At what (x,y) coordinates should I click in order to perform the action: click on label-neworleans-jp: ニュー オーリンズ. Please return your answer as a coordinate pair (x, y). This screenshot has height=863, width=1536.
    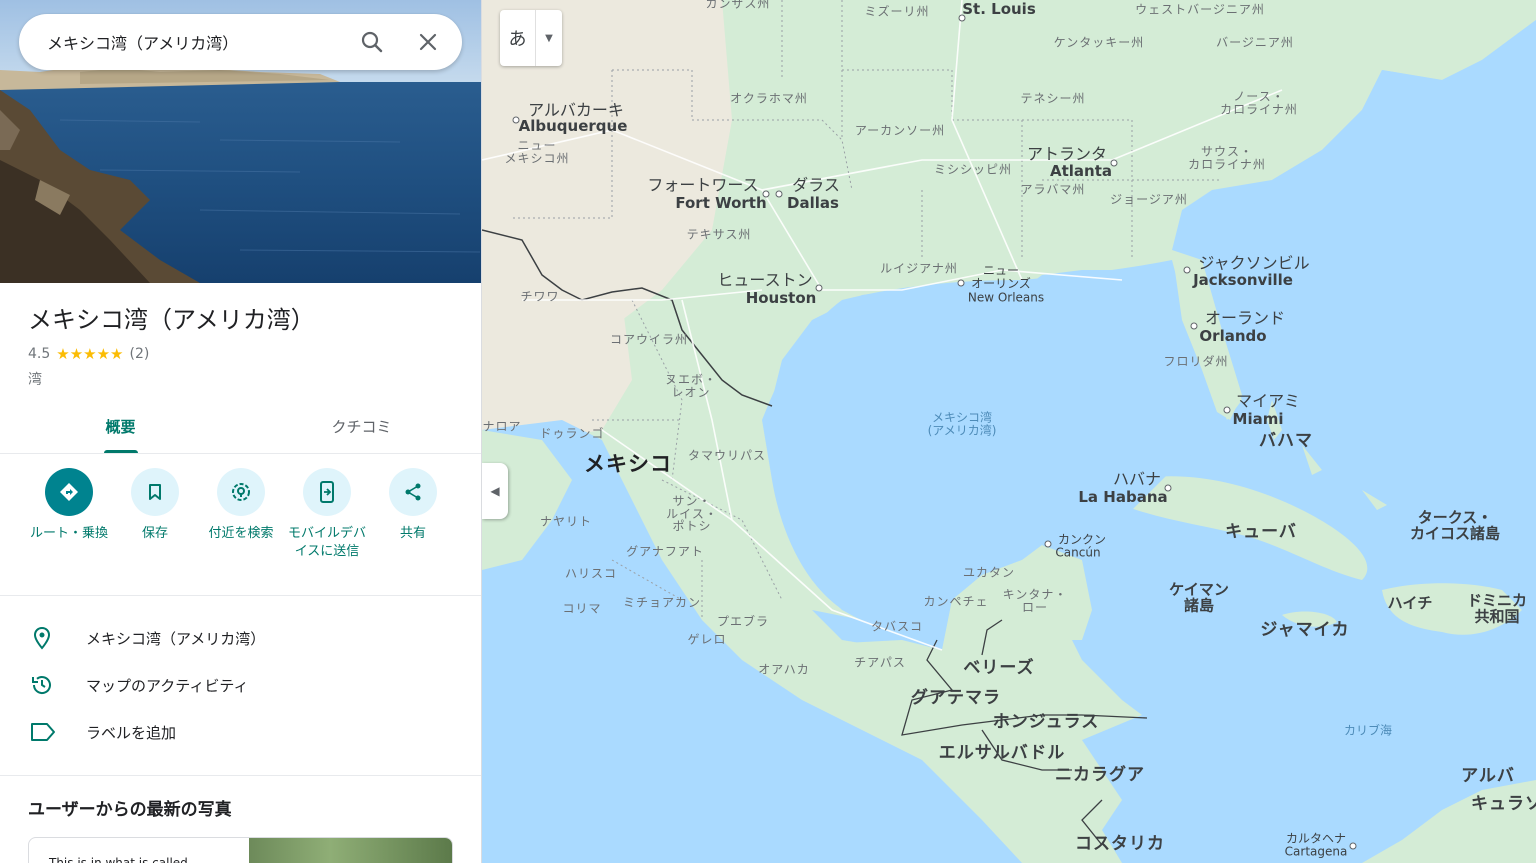
    Looking at the image, I should click on (1001, 276).